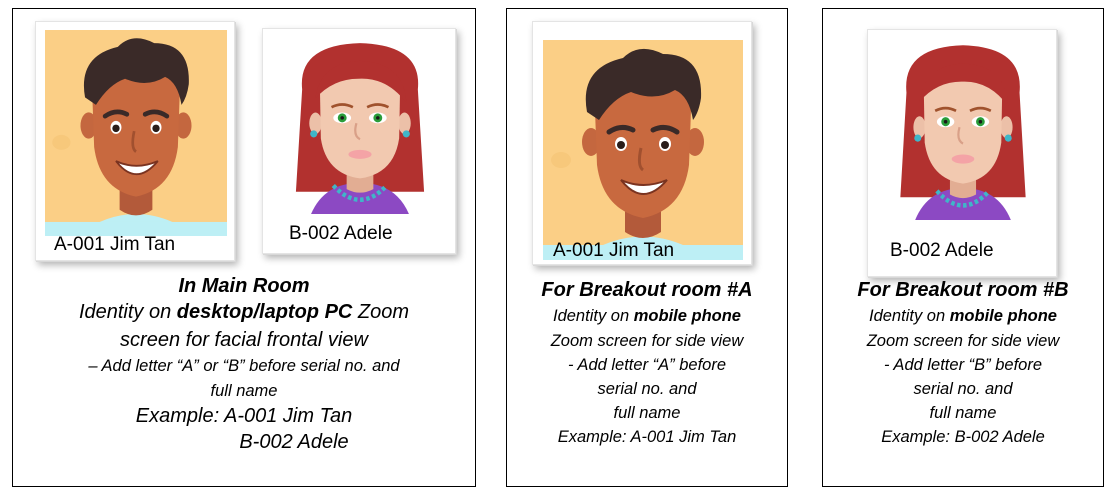 This screenshot has width=1110, height=488. What do you see at coordinates (294, 442) in the screenshot?
I see `caption-line: B-002 Adele` at bounding box center [294, 442].